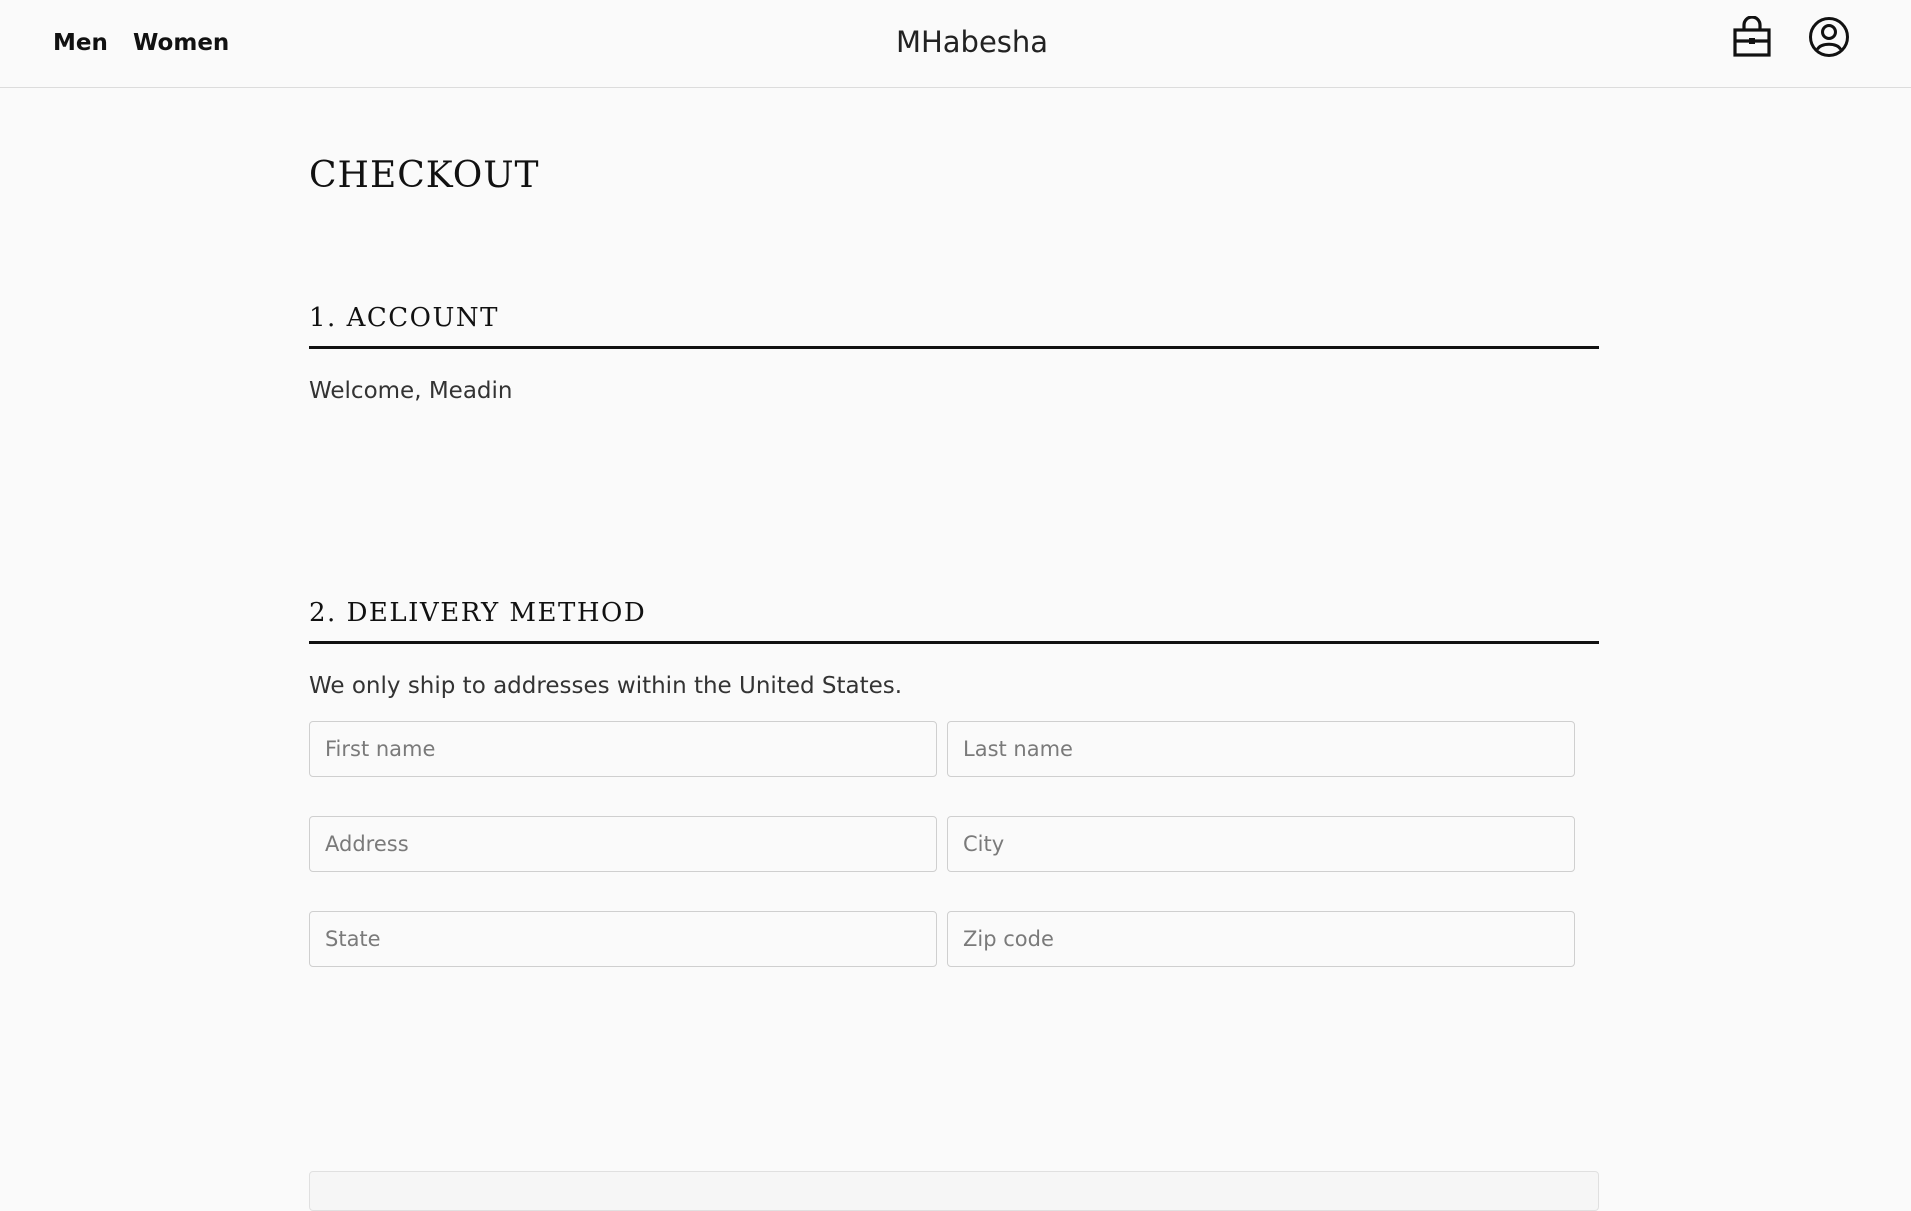  Describe the element at coordinates (623, 749) in the screenshot. I see `first-name-input` at that location.